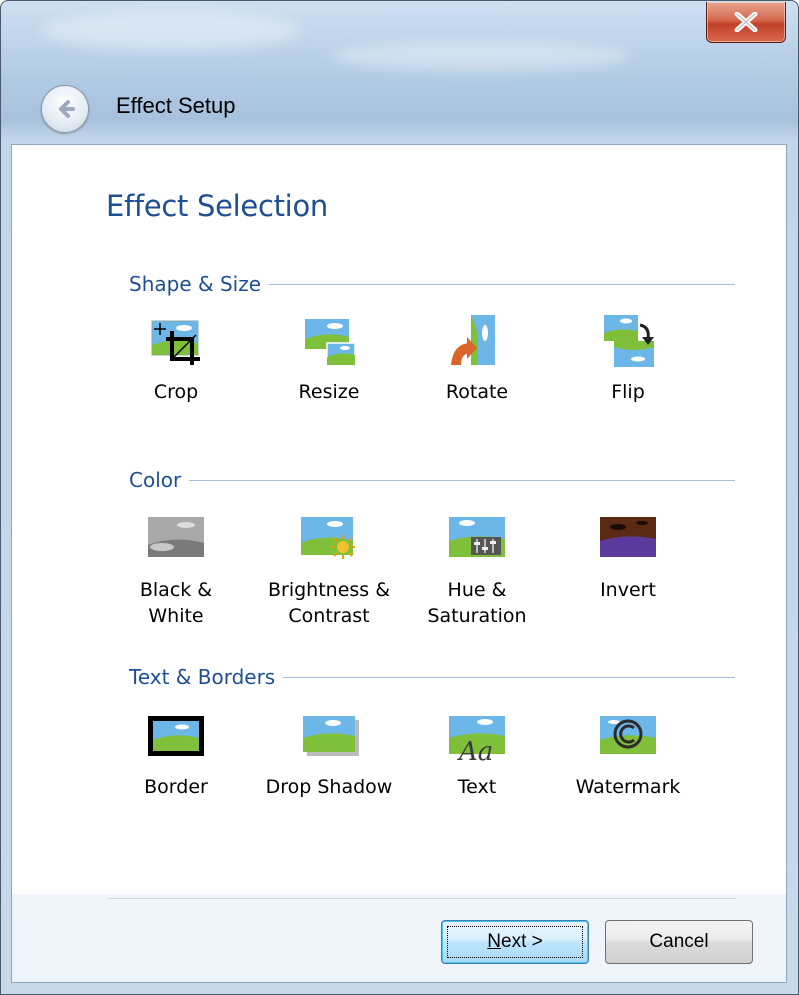 This screenshot has width=799, height=995. What do you see at coordinates (329, 787) in the screenshot?
I see `effect-label: Drop Shadow` at bounding box center [329, 787].